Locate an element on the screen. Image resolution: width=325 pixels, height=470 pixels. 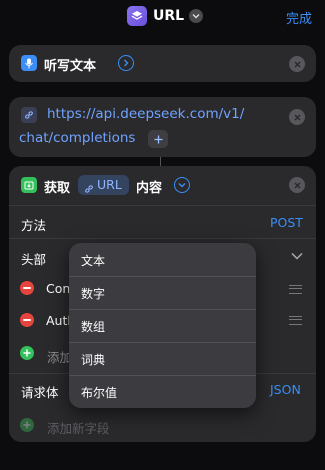
get-contents-suffix: 内容 is located at coordinates (149, 188).